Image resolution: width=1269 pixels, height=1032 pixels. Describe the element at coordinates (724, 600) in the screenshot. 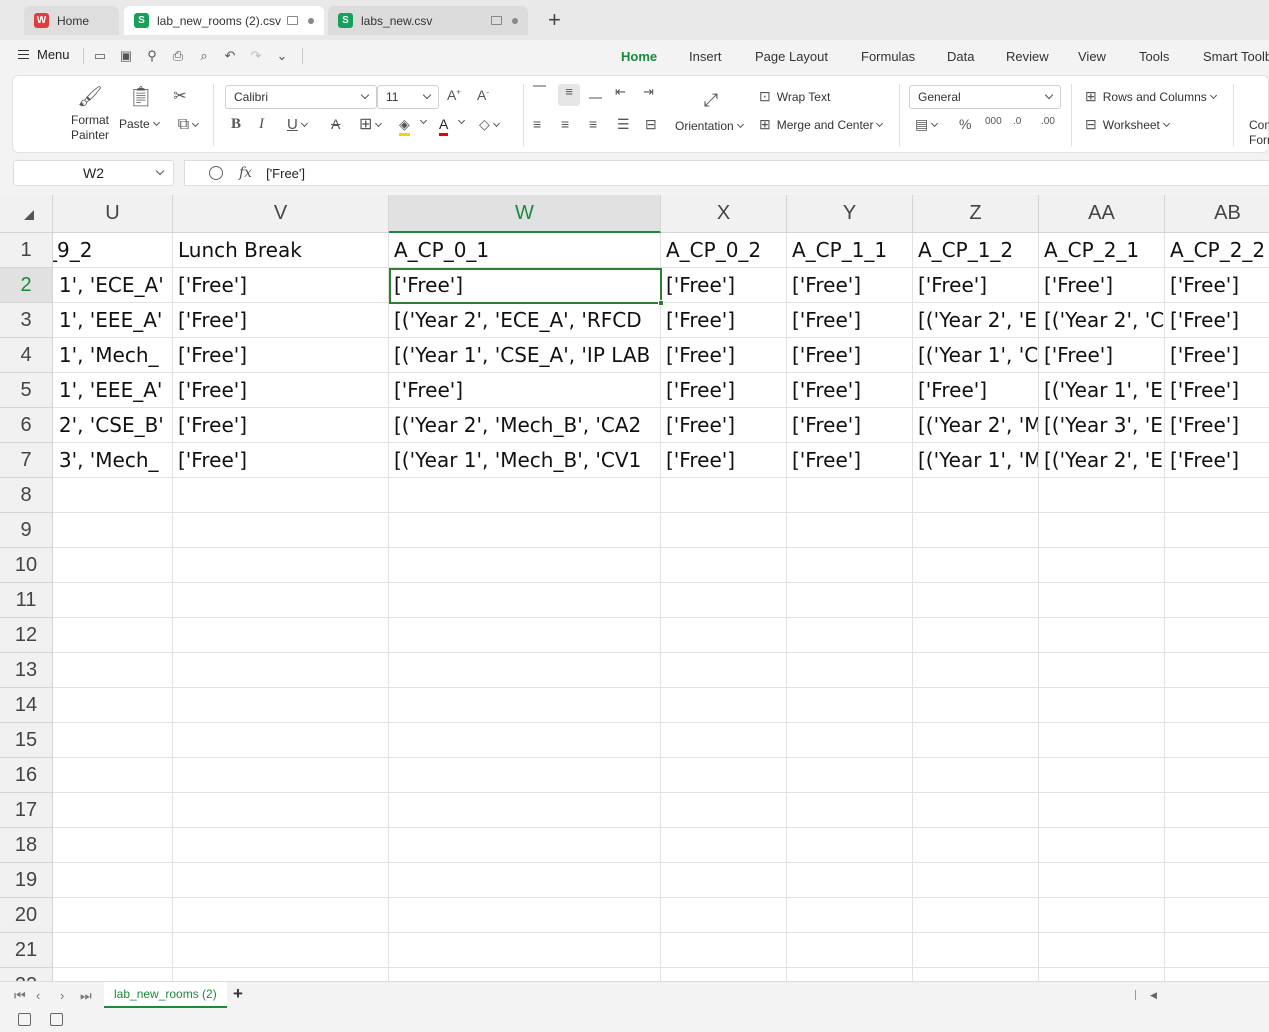

I see `cell-x11` at that location.